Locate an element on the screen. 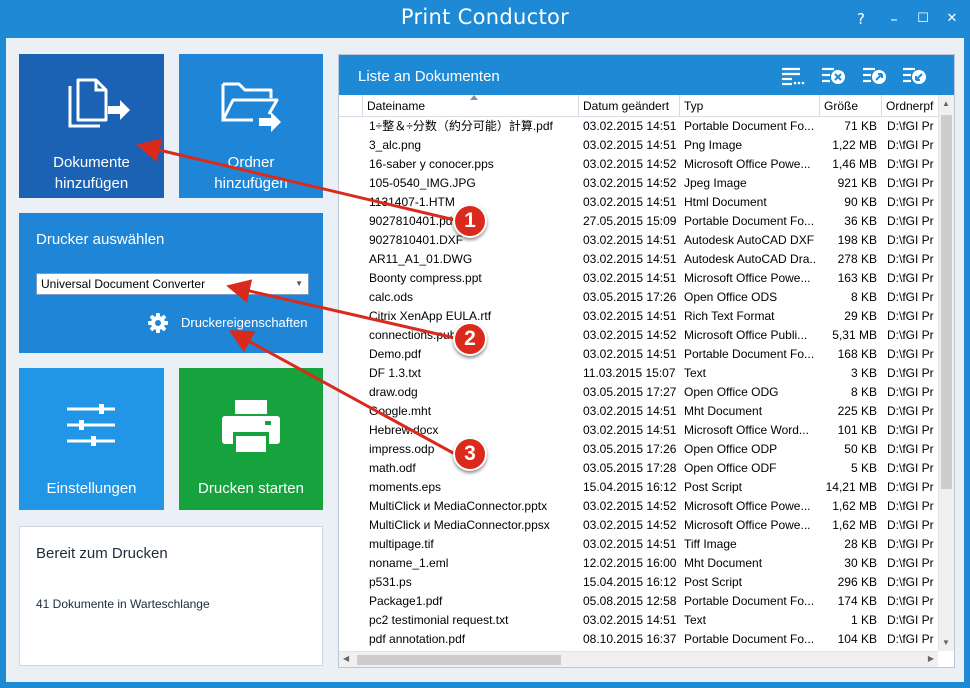 Image resolution: width=970 pixels, height=688 pixels. callout-1: 1 is located at coordinates (470, 221).